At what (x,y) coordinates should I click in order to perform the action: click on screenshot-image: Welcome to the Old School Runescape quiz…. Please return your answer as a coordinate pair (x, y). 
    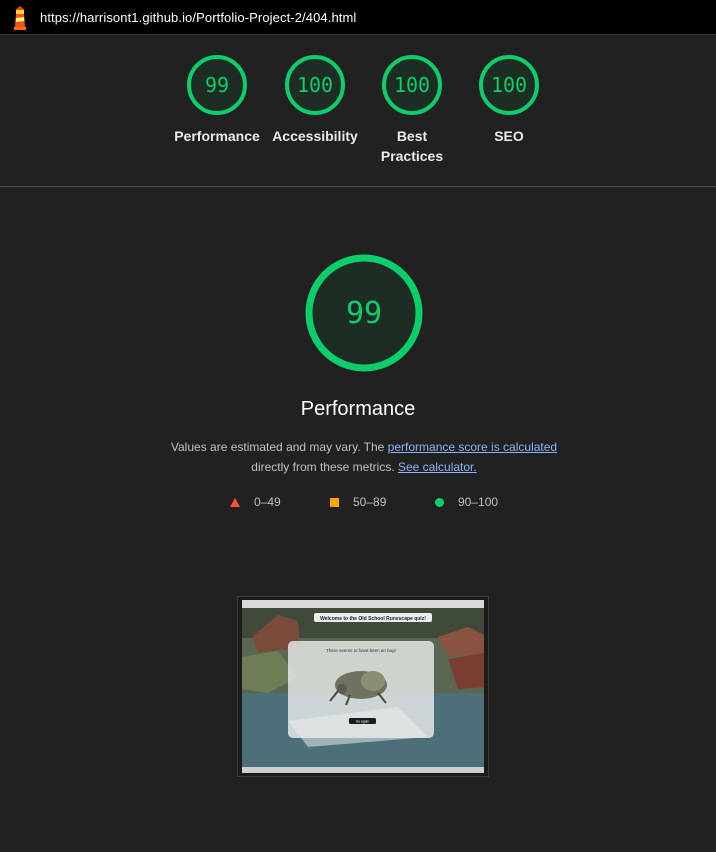
    Looking at the image, I should click on (363, 686).